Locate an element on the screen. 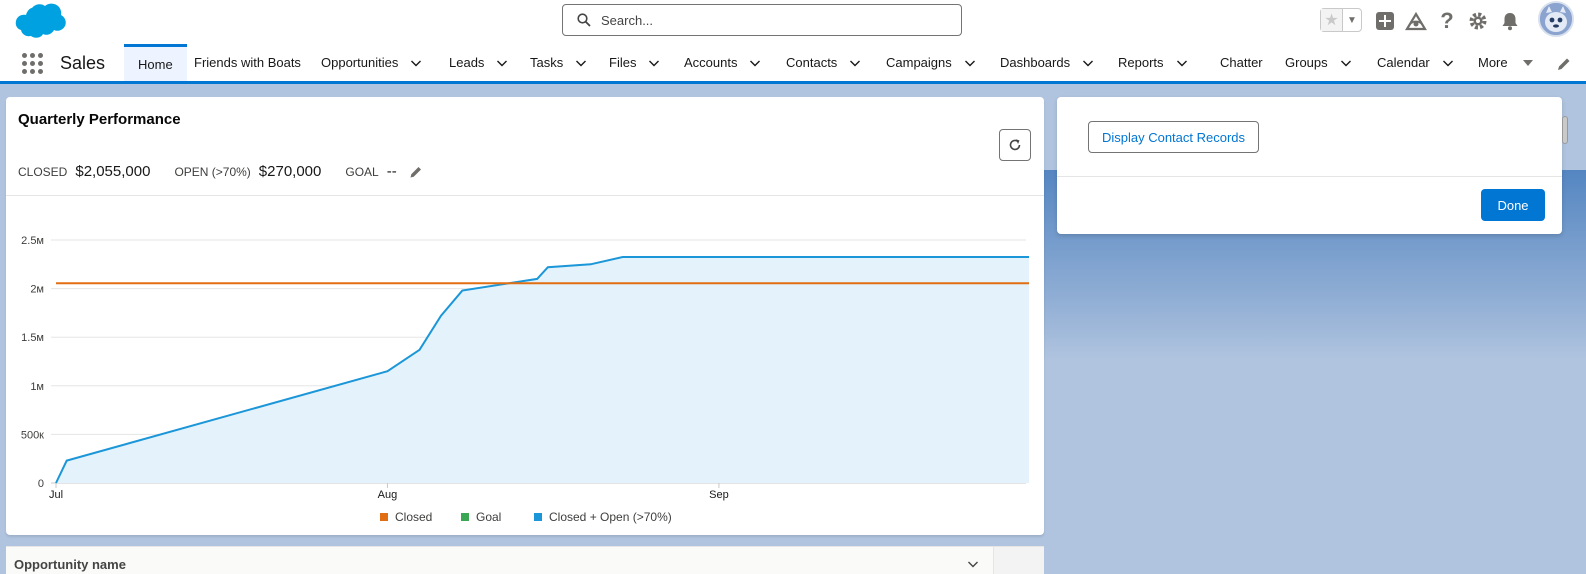 The height and width of the screenshot is (574, 1586). nav-tab-tasks: Tasks is located at coordinates (558, 62).